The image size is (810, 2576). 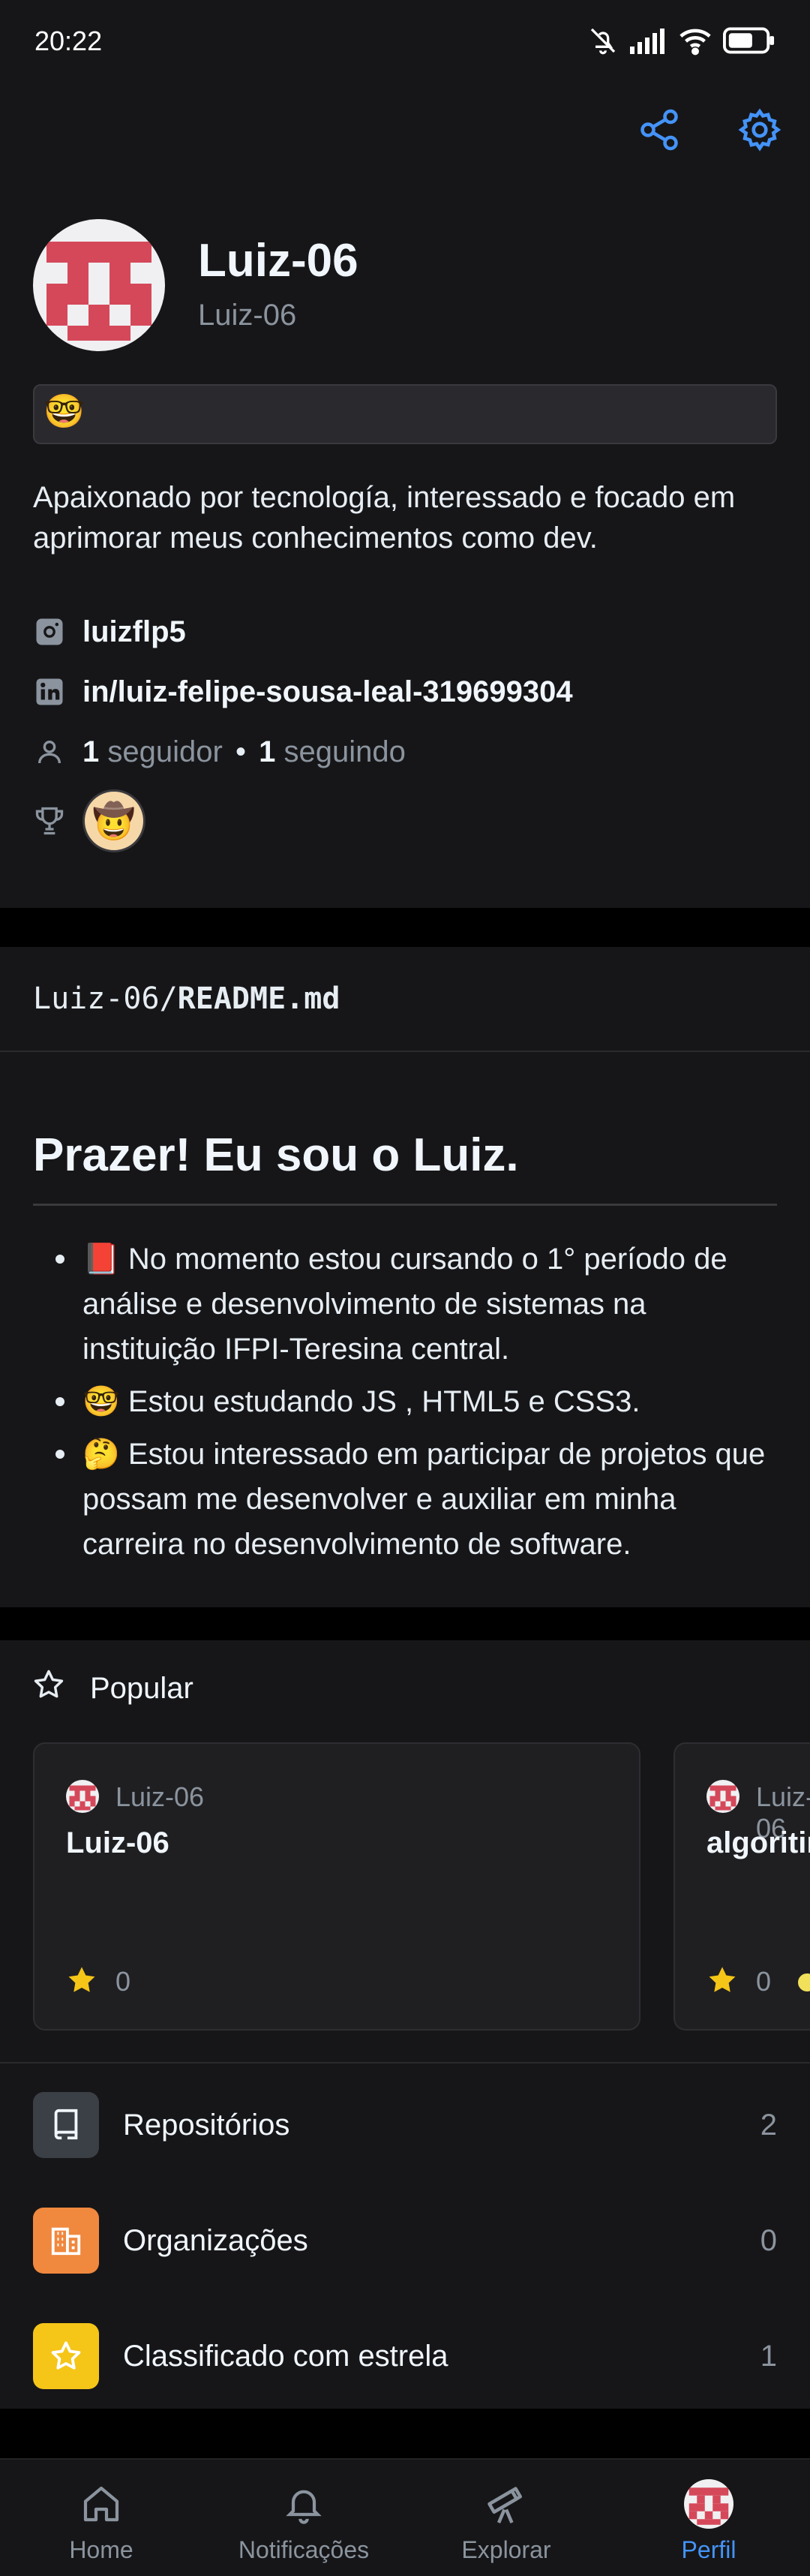 I want to click on gear-icon, so click(x=760, y=130).